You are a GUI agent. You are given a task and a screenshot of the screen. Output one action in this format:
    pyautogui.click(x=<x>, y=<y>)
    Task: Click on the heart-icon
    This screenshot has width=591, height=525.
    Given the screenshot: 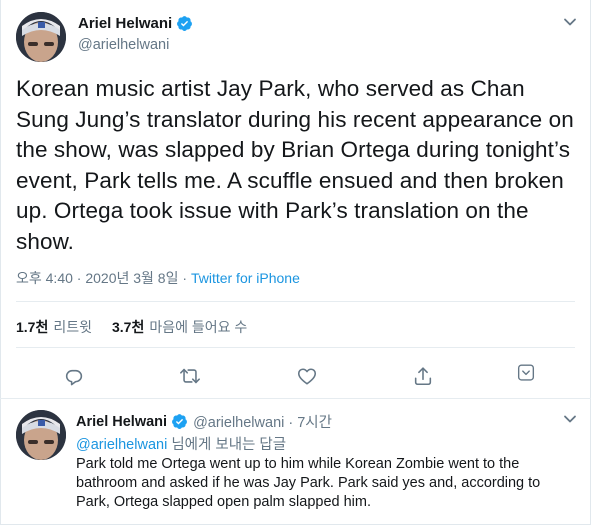 What is the action you would take?
    pyautogui.click(x=307, y=376)
    